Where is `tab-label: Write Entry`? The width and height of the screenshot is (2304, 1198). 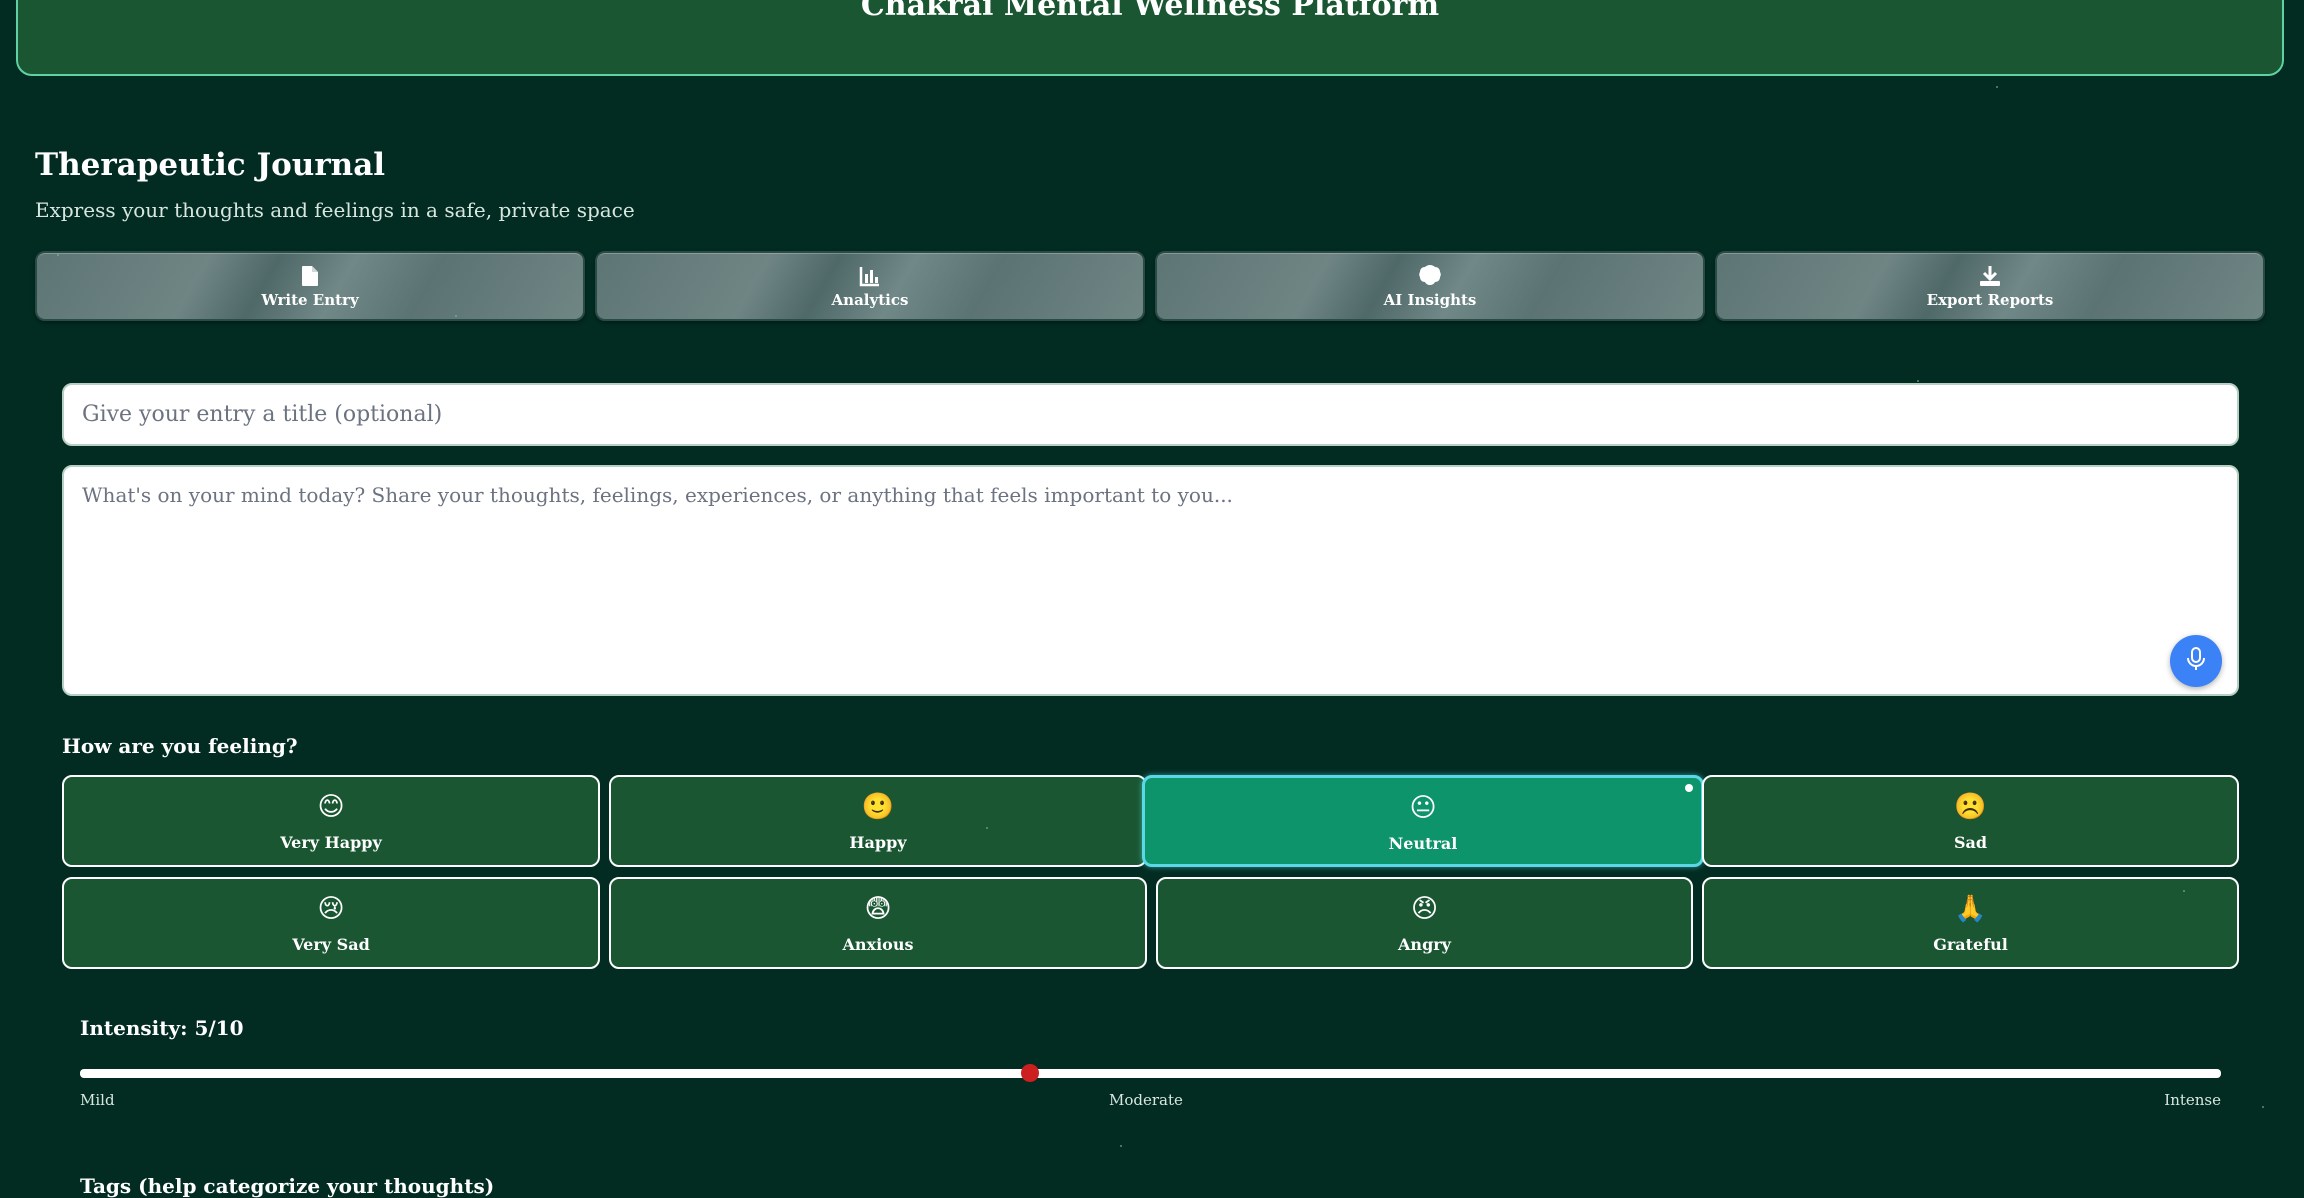 tab-label: Write Entry is located at coordinates (310, 300).